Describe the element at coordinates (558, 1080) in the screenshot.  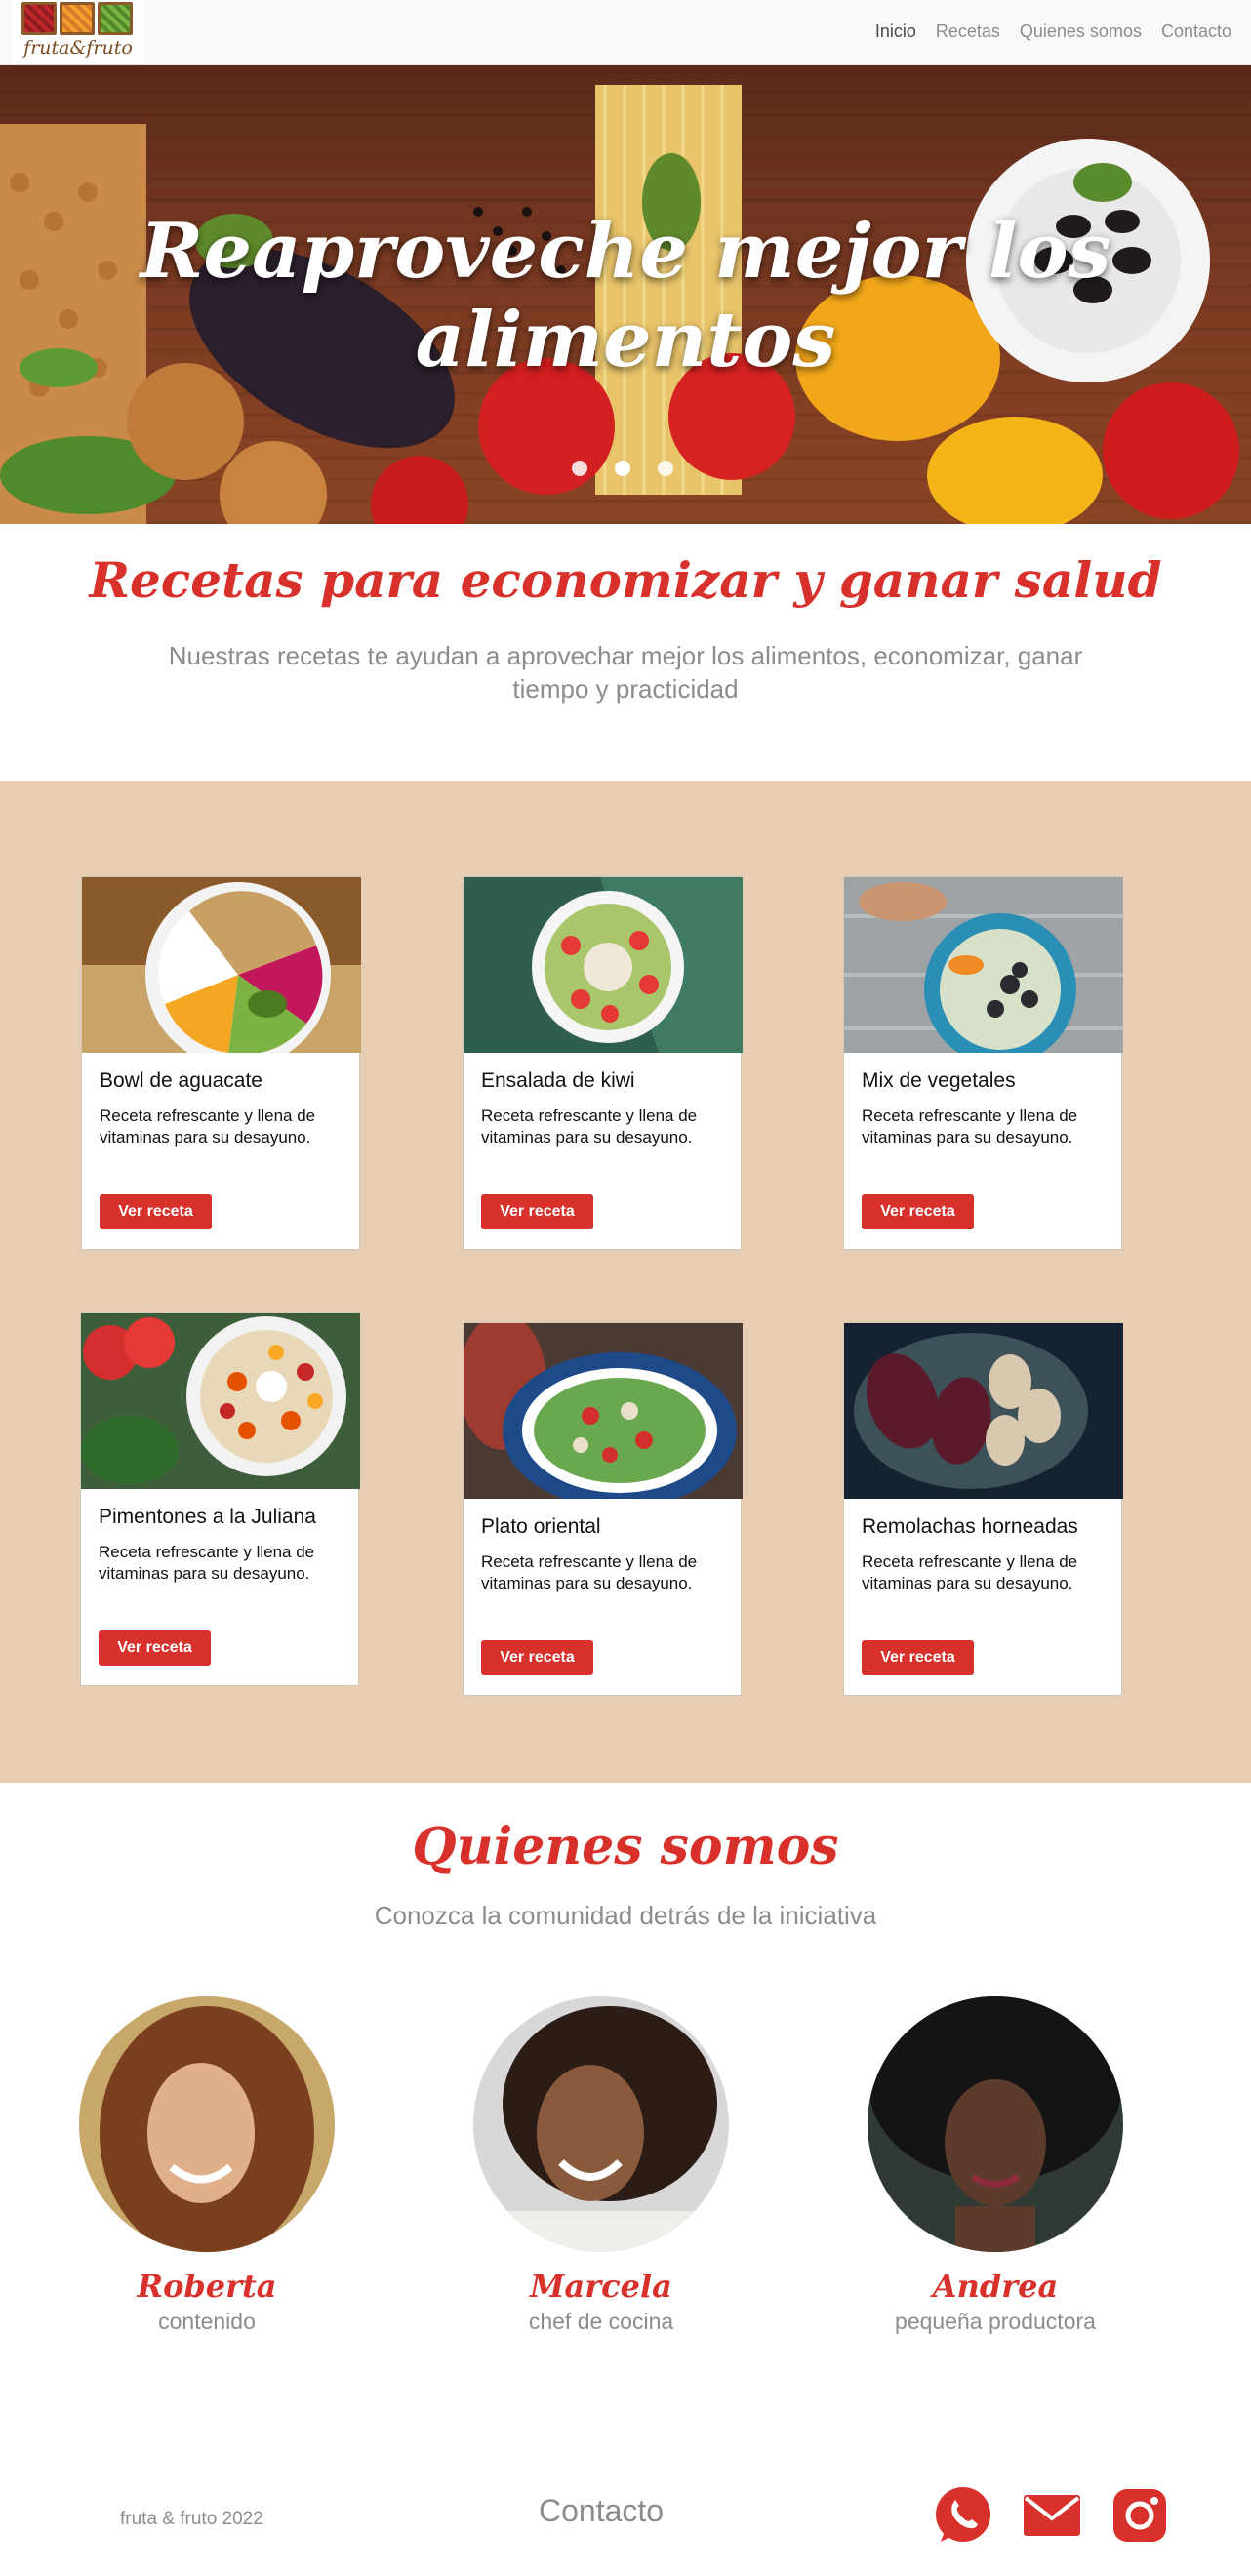
I see `recipe-title: Ensalada de kiwi` at that location.